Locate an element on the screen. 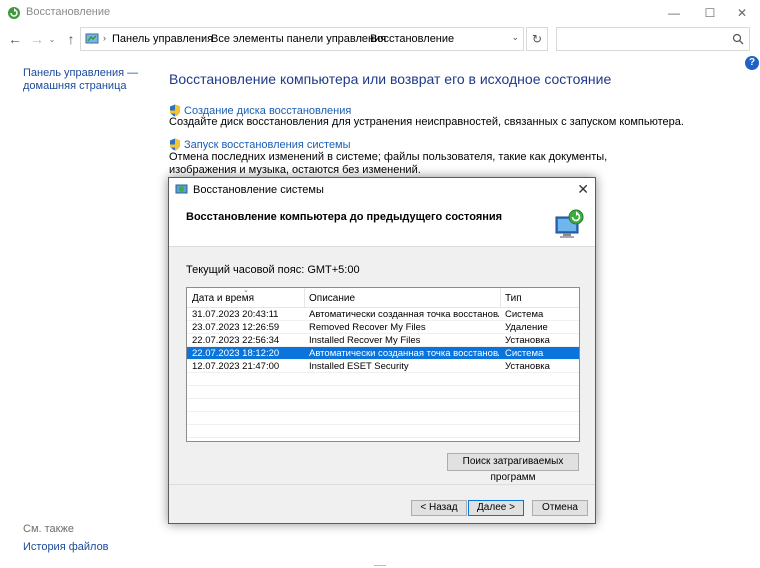  breadcrumb-control-panel: Панель управления is located at coordinates (162, 39).